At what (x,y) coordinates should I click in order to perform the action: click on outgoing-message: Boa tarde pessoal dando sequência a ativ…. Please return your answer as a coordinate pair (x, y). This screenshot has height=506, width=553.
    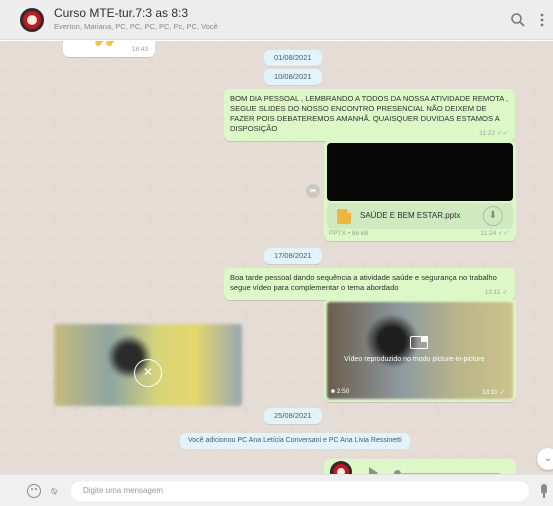
    Looking at the image, I should click on (369, 284).